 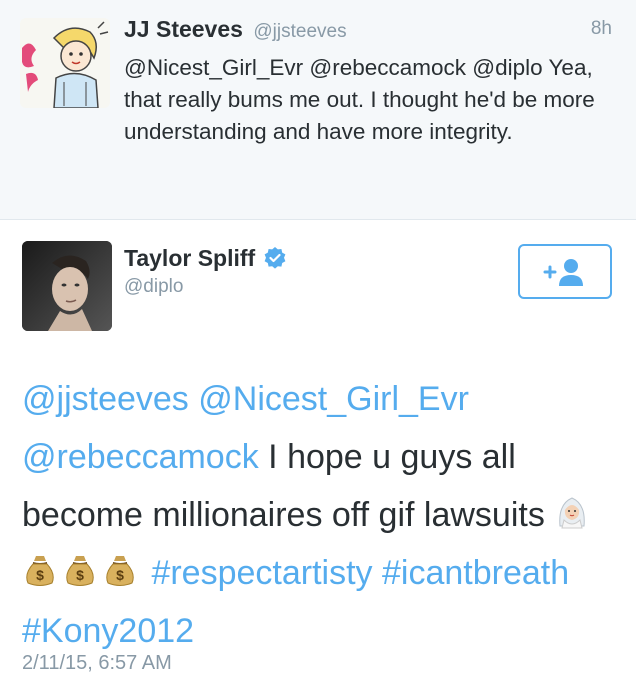 What do you see at coordinates (299, 31) in the screenshot?
I see `reply-handle: @jjsteeves` at bounding box center [299, 31].